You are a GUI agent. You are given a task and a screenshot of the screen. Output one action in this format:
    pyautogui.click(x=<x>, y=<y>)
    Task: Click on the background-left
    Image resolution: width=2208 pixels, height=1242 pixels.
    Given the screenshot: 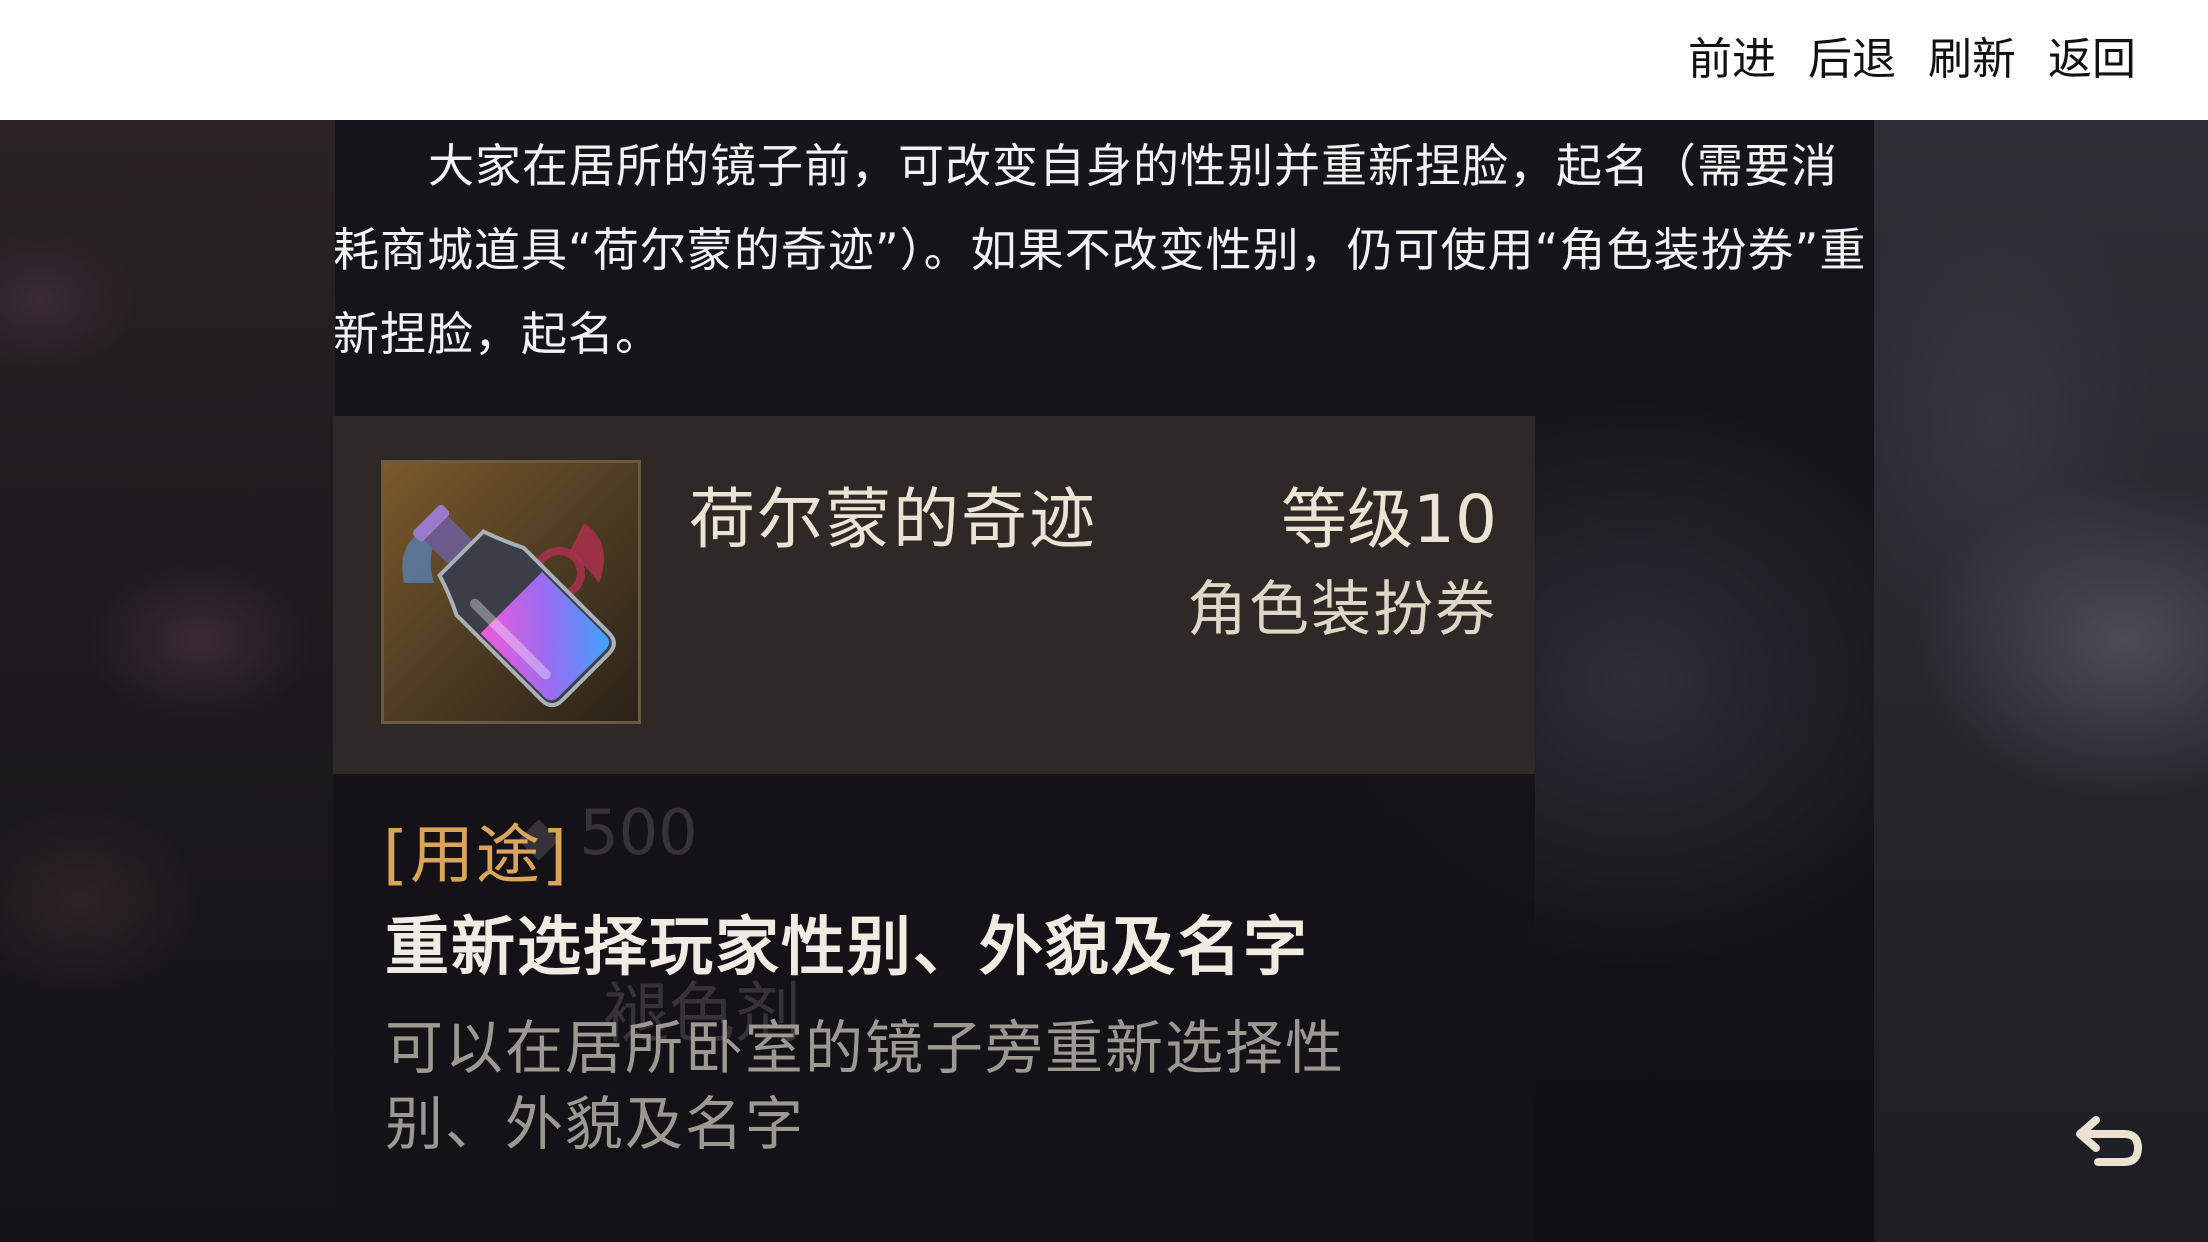 What is the action you would take?
    pyautogui.click(x=167, y=681)
    